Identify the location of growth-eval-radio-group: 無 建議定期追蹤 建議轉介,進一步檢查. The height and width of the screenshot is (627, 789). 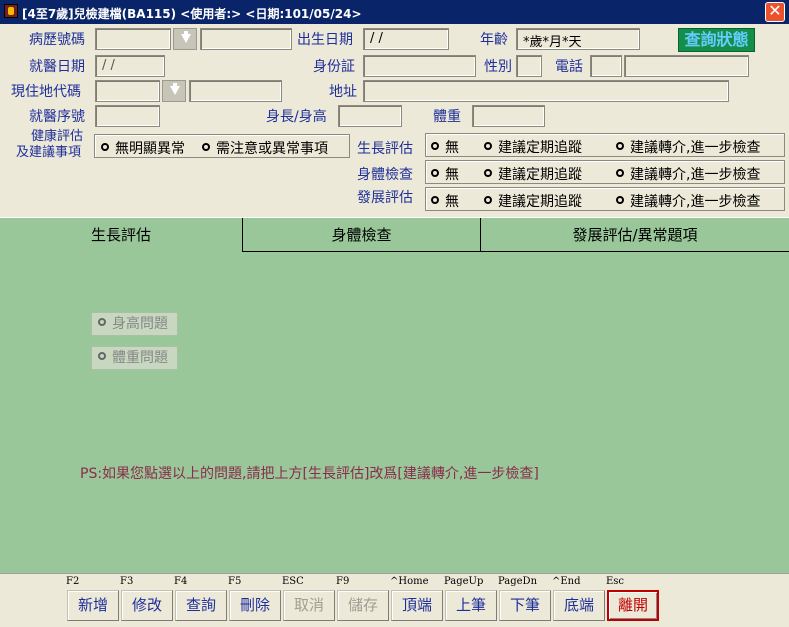
(605, 145).